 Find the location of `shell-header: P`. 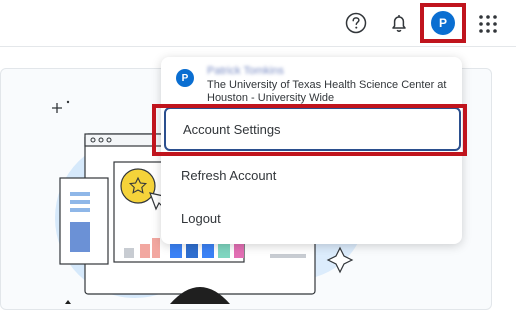

shell-header: P is located at coordinates (258, 23).